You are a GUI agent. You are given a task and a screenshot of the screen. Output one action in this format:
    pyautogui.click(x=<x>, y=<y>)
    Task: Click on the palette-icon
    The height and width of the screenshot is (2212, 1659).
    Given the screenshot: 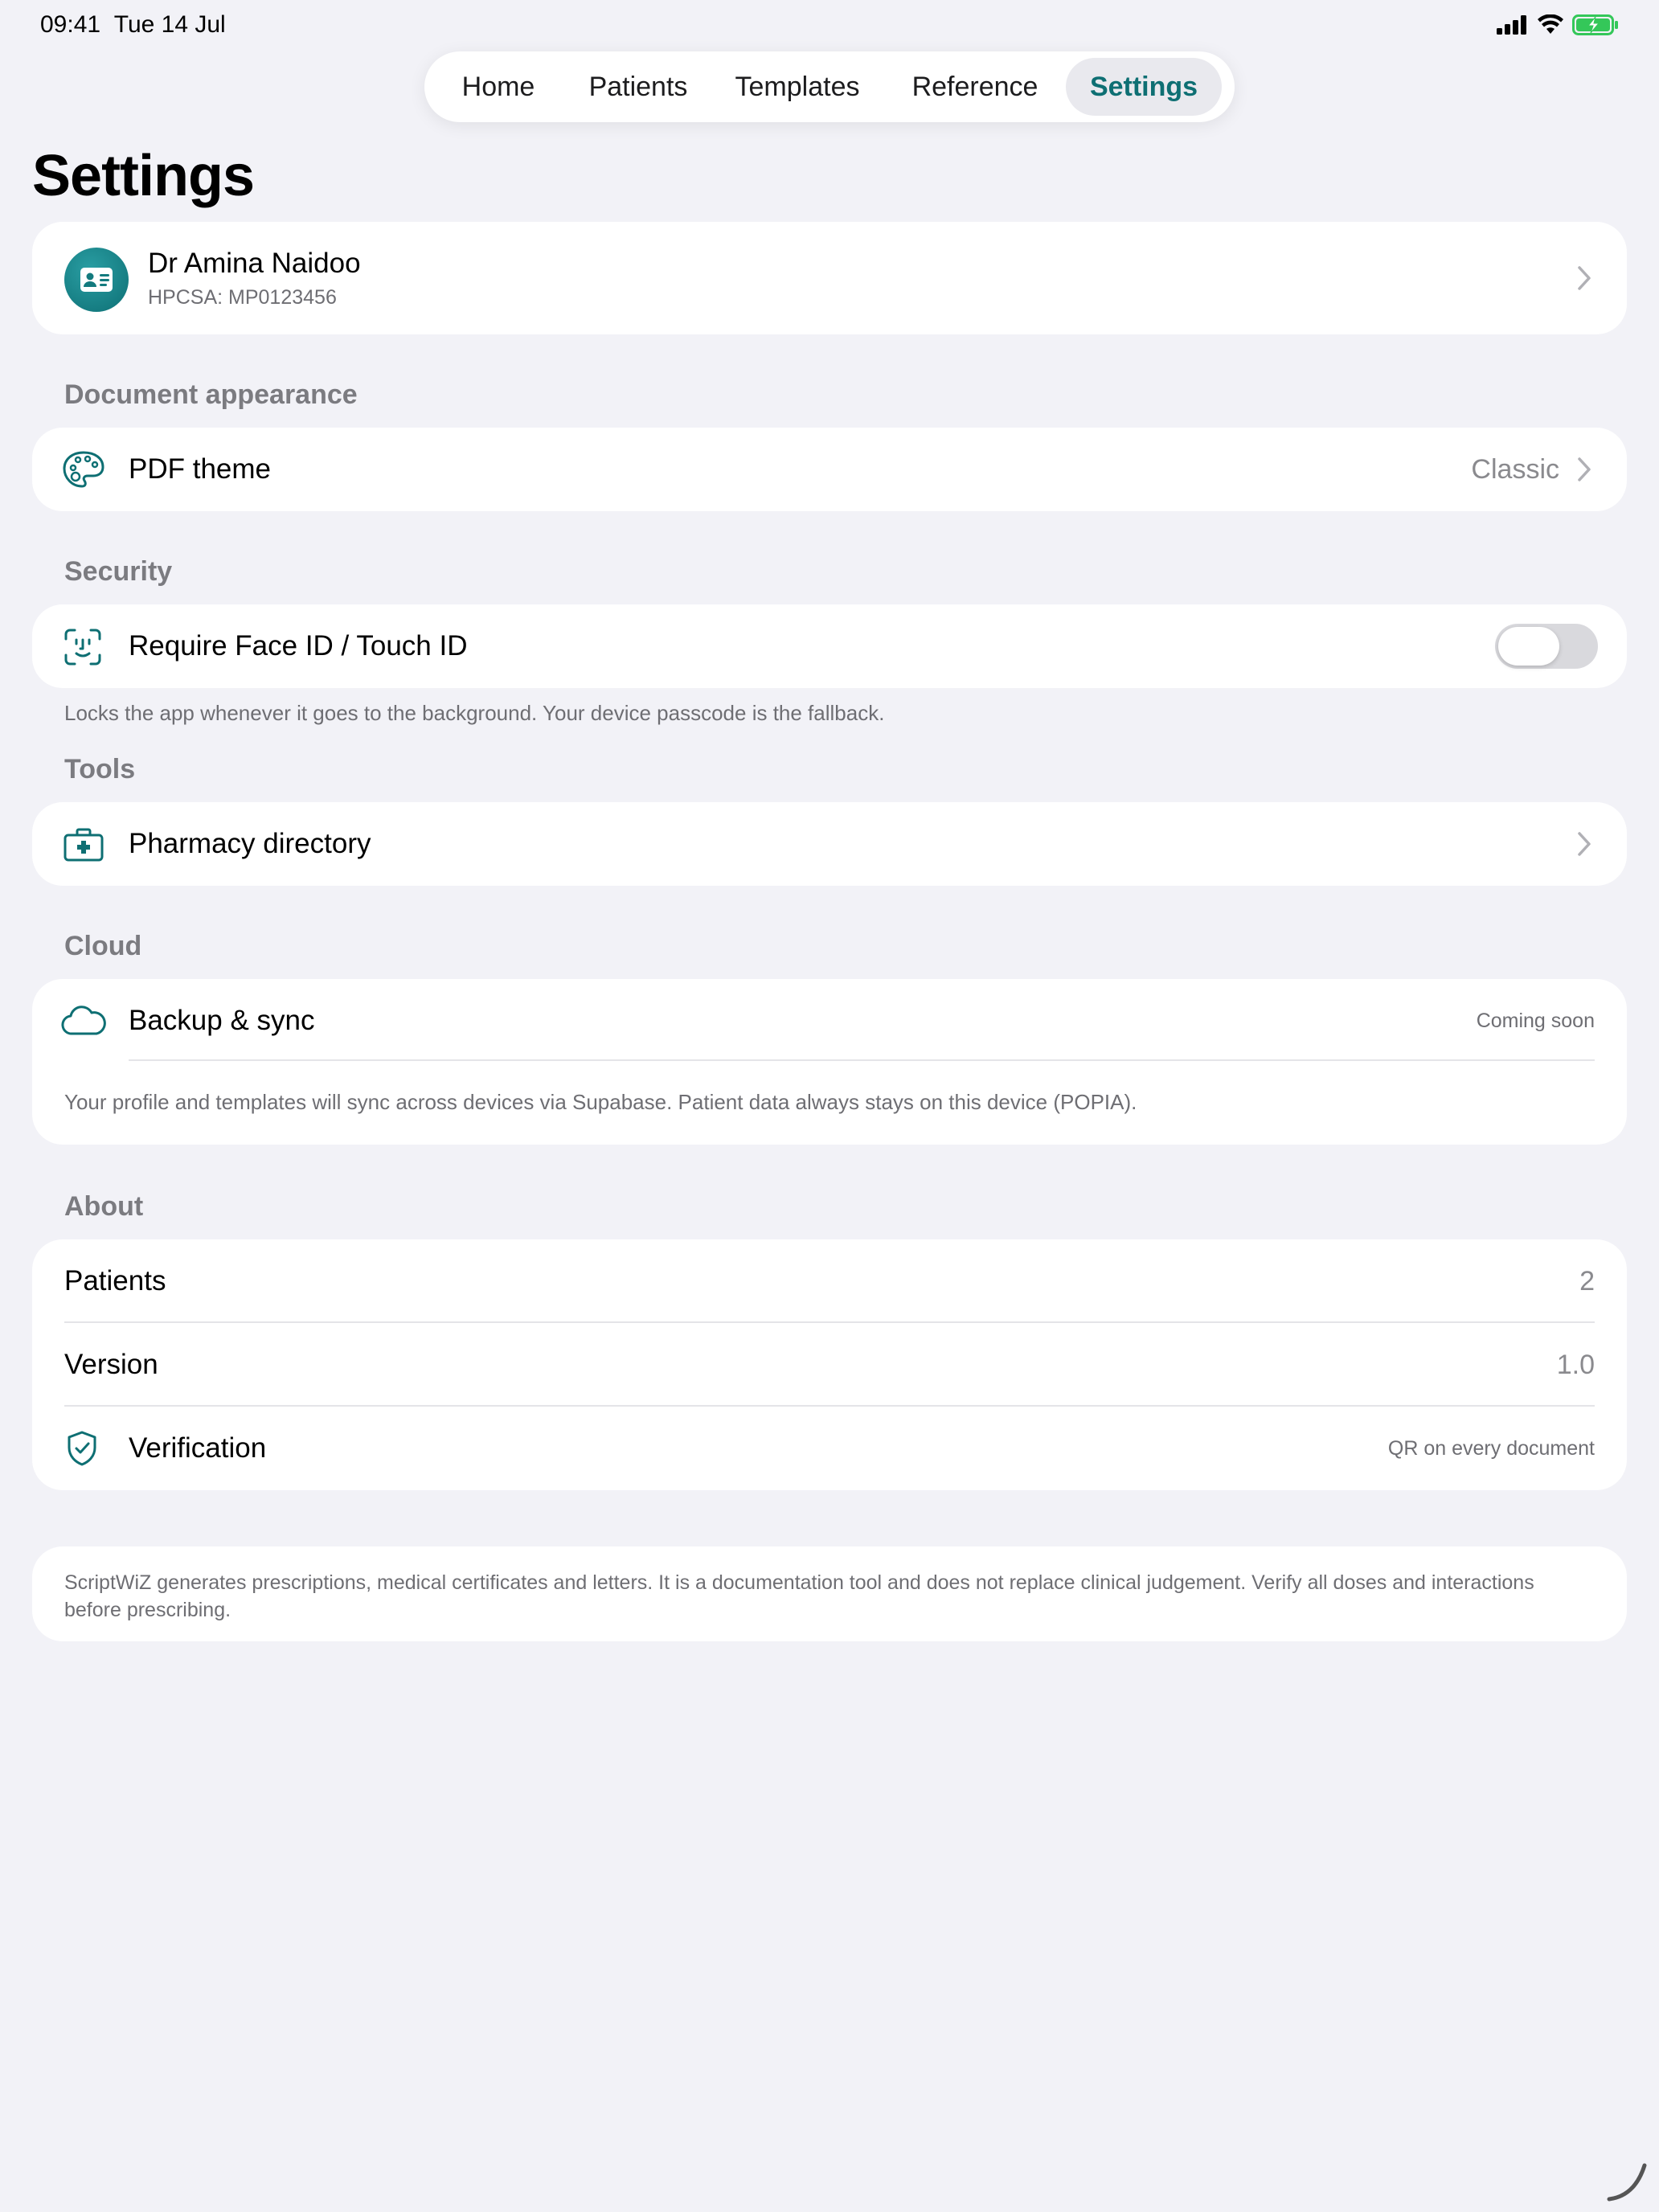 What is the action you would take?
    pyautogui.click(x=83, y=469)
    